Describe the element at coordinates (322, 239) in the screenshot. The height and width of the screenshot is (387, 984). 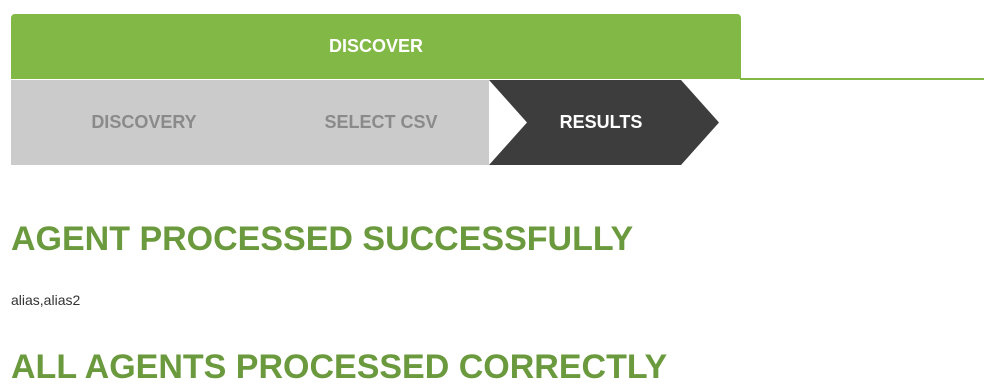
I see `success-heading: AGENT PROCESSED SUCCESSFULLY` at that location.